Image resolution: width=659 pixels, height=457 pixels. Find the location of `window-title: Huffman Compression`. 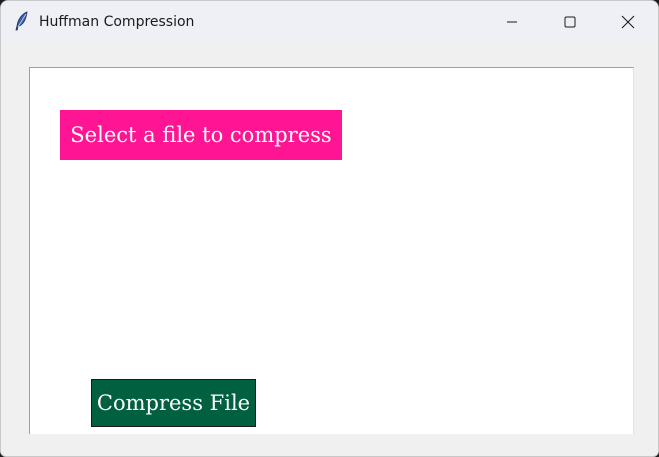

window-title: Huffman Compression is located at coordinates (117, 22).